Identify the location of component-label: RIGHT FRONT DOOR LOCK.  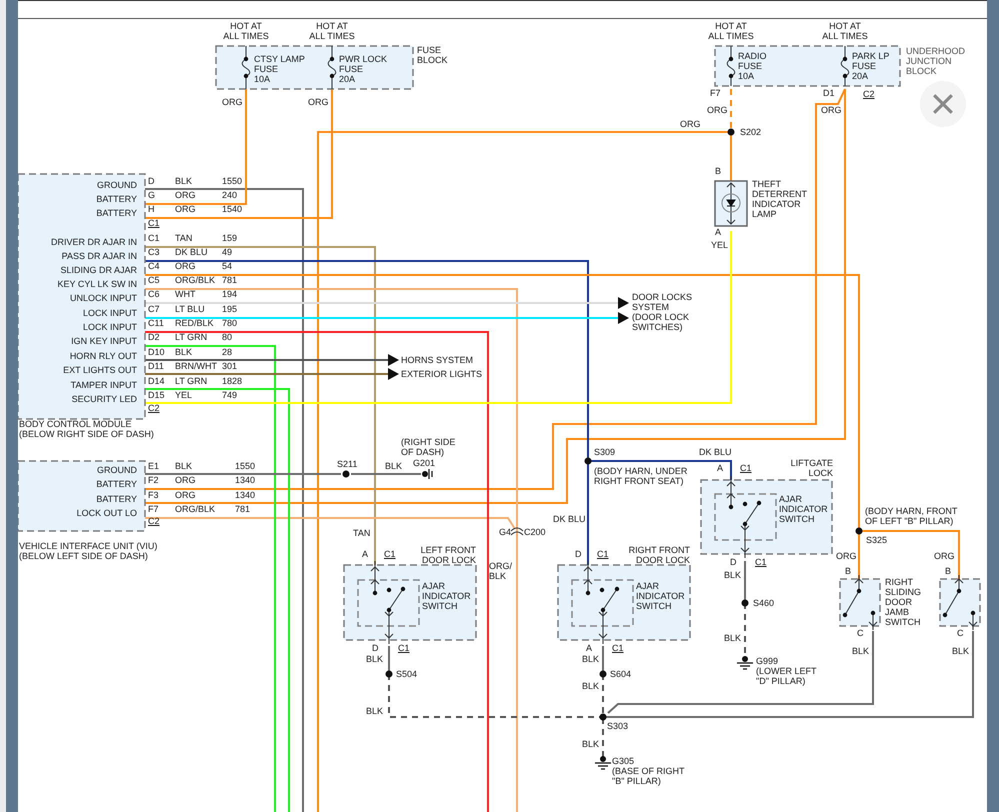
(659, 555).